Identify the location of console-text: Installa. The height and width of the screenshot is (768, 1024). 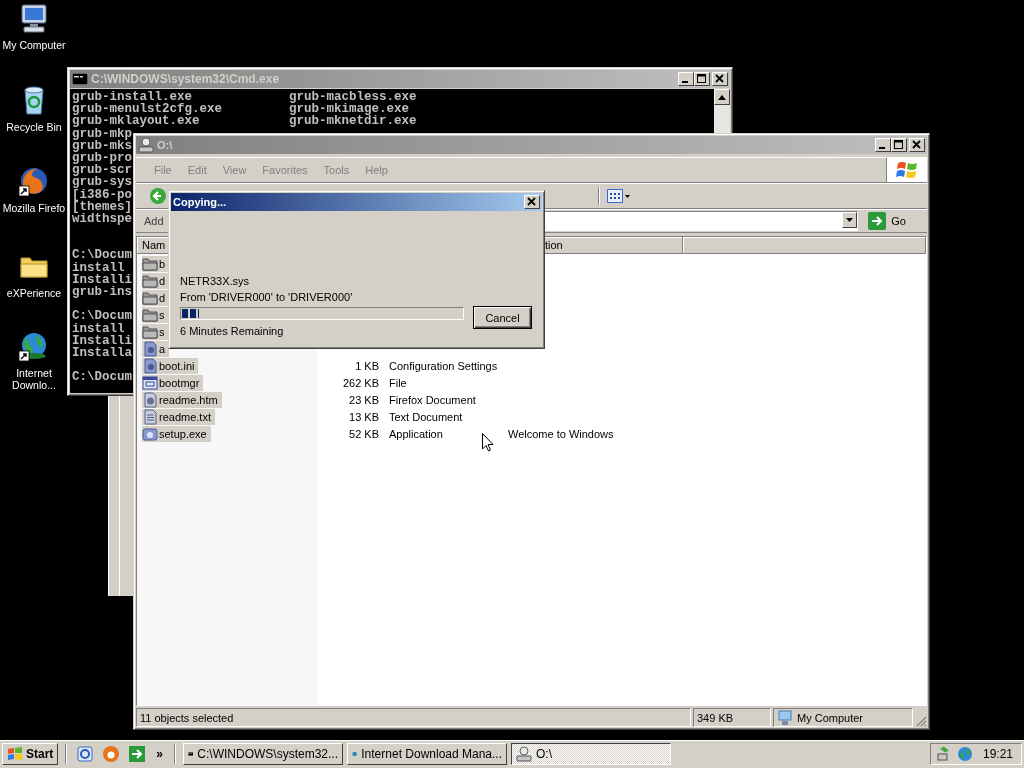
(102, 353).